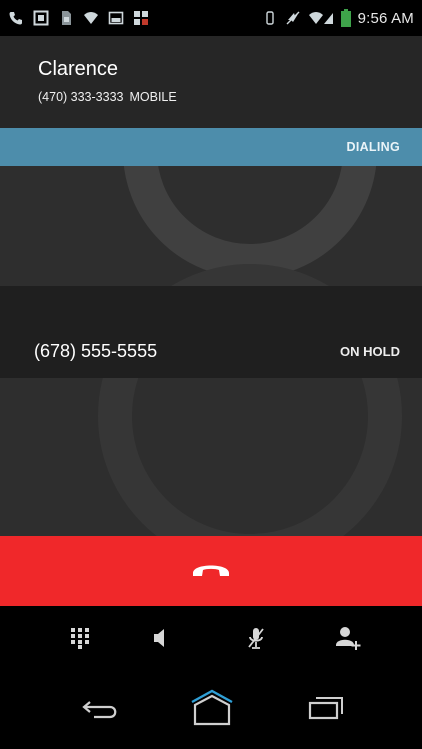 This screenshot has height=749, width=422. I want to click on recent-apps-button, so click(326, 710).